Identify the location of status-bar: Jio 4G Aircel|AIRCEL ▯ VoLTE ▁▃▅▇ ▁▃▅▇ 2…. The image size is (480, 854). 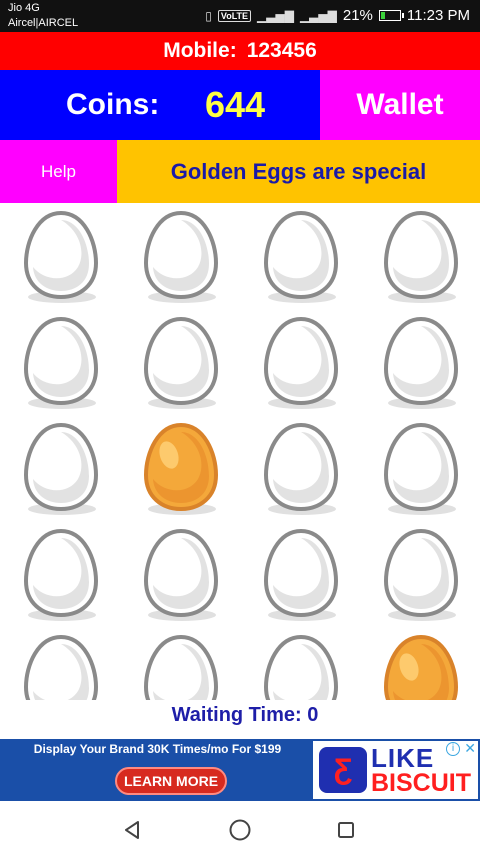
(240, 16).